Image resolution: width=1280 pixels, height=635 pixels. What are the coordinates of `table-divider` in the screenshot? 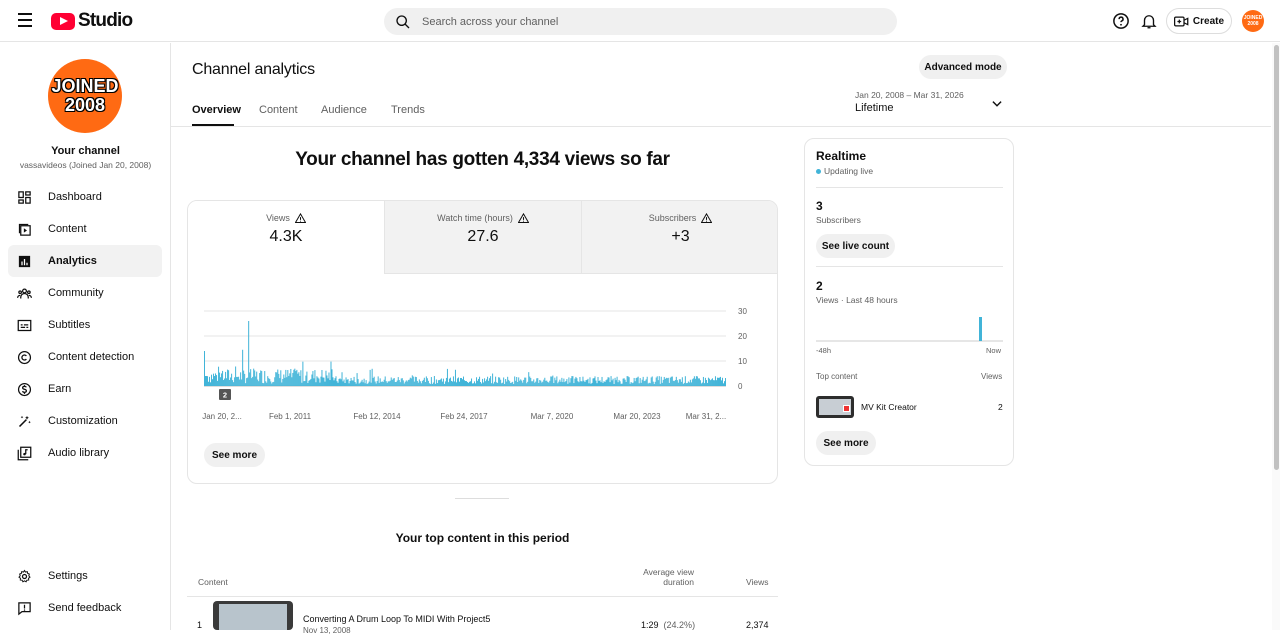 It's located at (482, 596).